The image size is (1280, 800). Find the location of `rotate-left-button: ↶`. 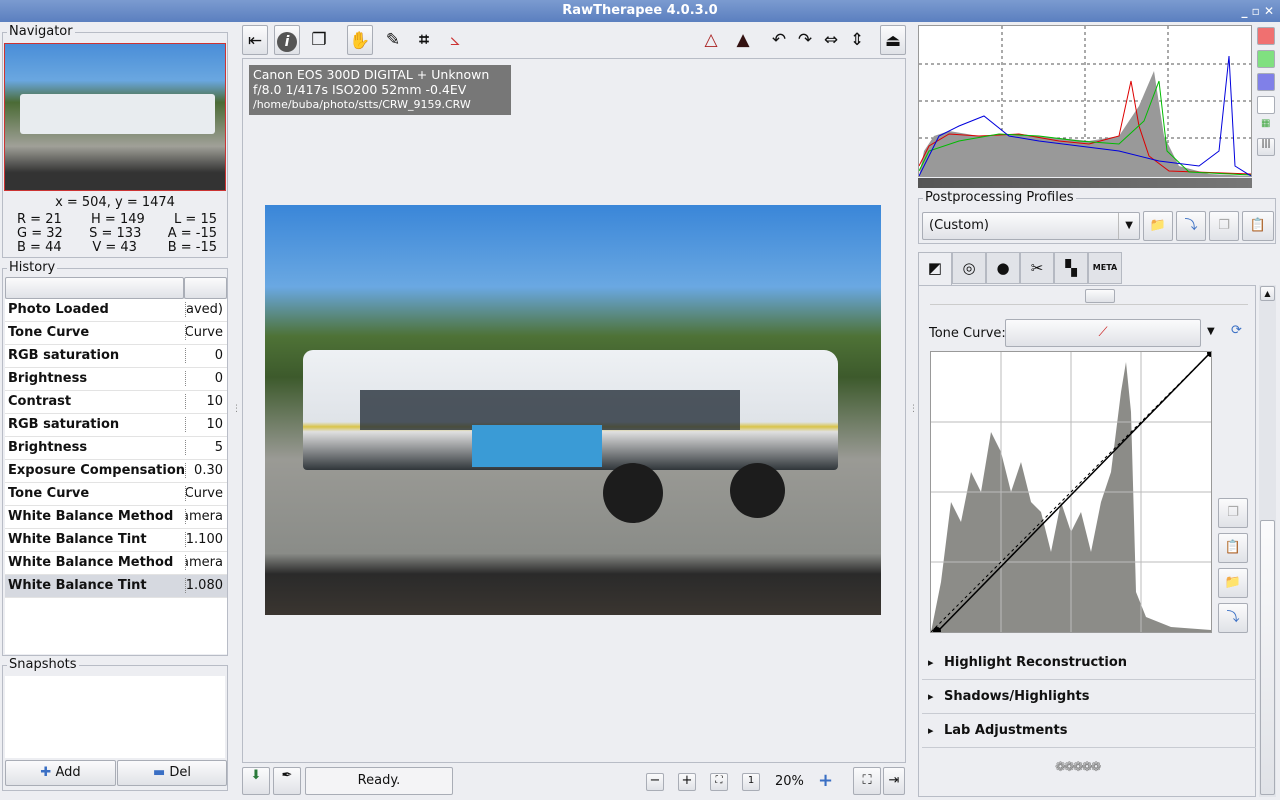

rotate-left-button: ↶ is located at coordinates (779, 40).